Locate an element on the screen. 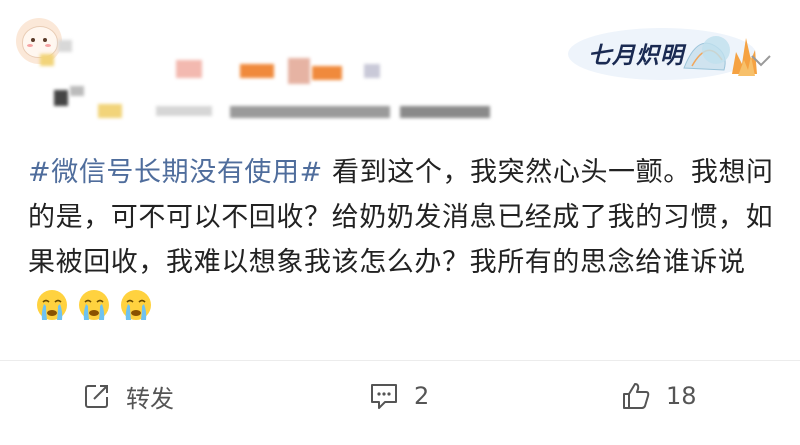 The image size is (800, 445). like-button: 18 is located at coordinates (658, 396).